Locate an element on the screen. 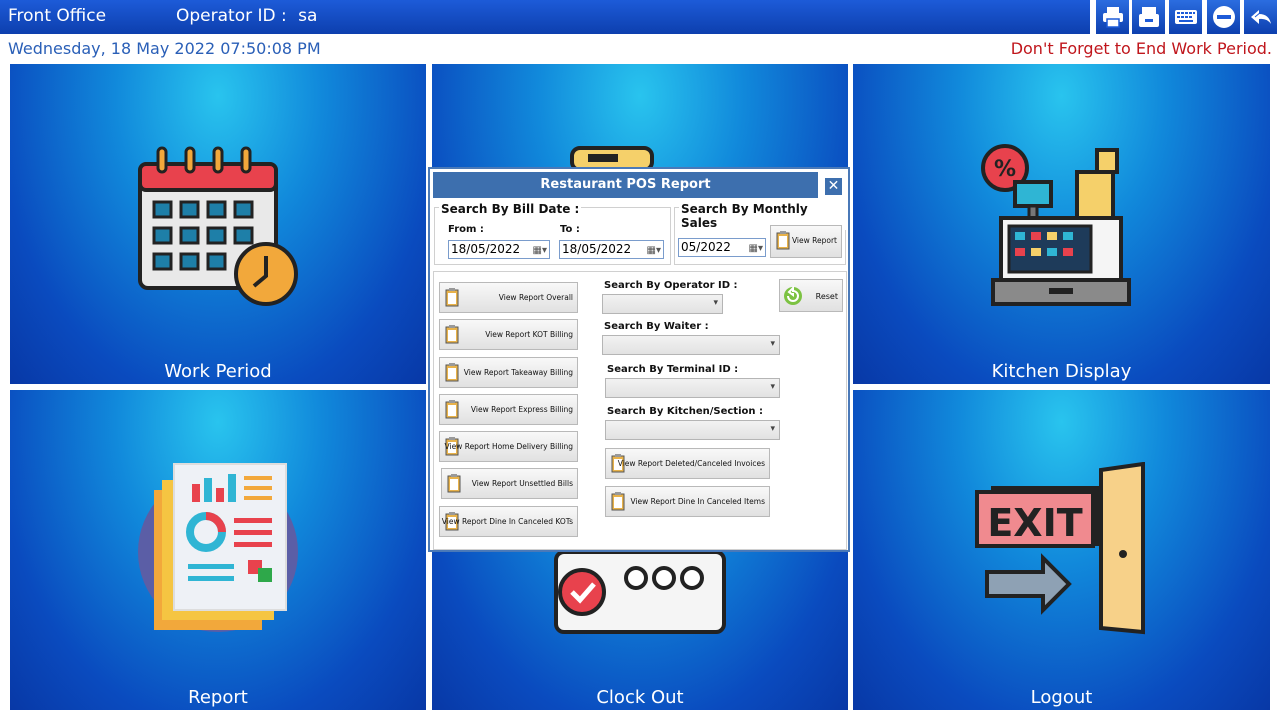 The image size is (1280, 720). view-dine-in-canceled-items-button: View Report Dine In Canceled Items is located at coordinates (687, 501).